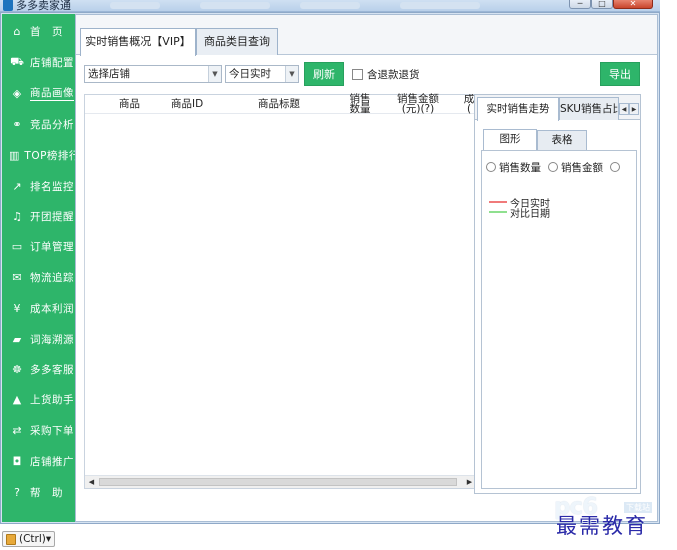 This screenshot has width=677, height=550. What do you see at coordinates (52, 339) in the screenshot?
I see `sidebar-item-label: 词海溯源` at bounding box center [52, 339].